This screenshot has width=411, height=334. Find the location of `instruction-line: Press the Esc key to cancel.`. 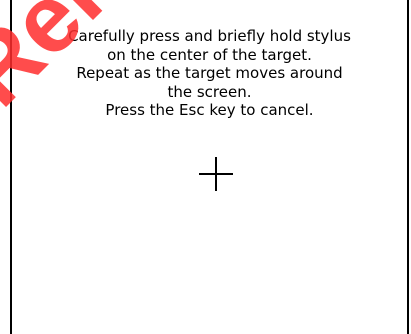

instruction-line: Press the Esc key to cancel. is located at coordinates (209, 110).